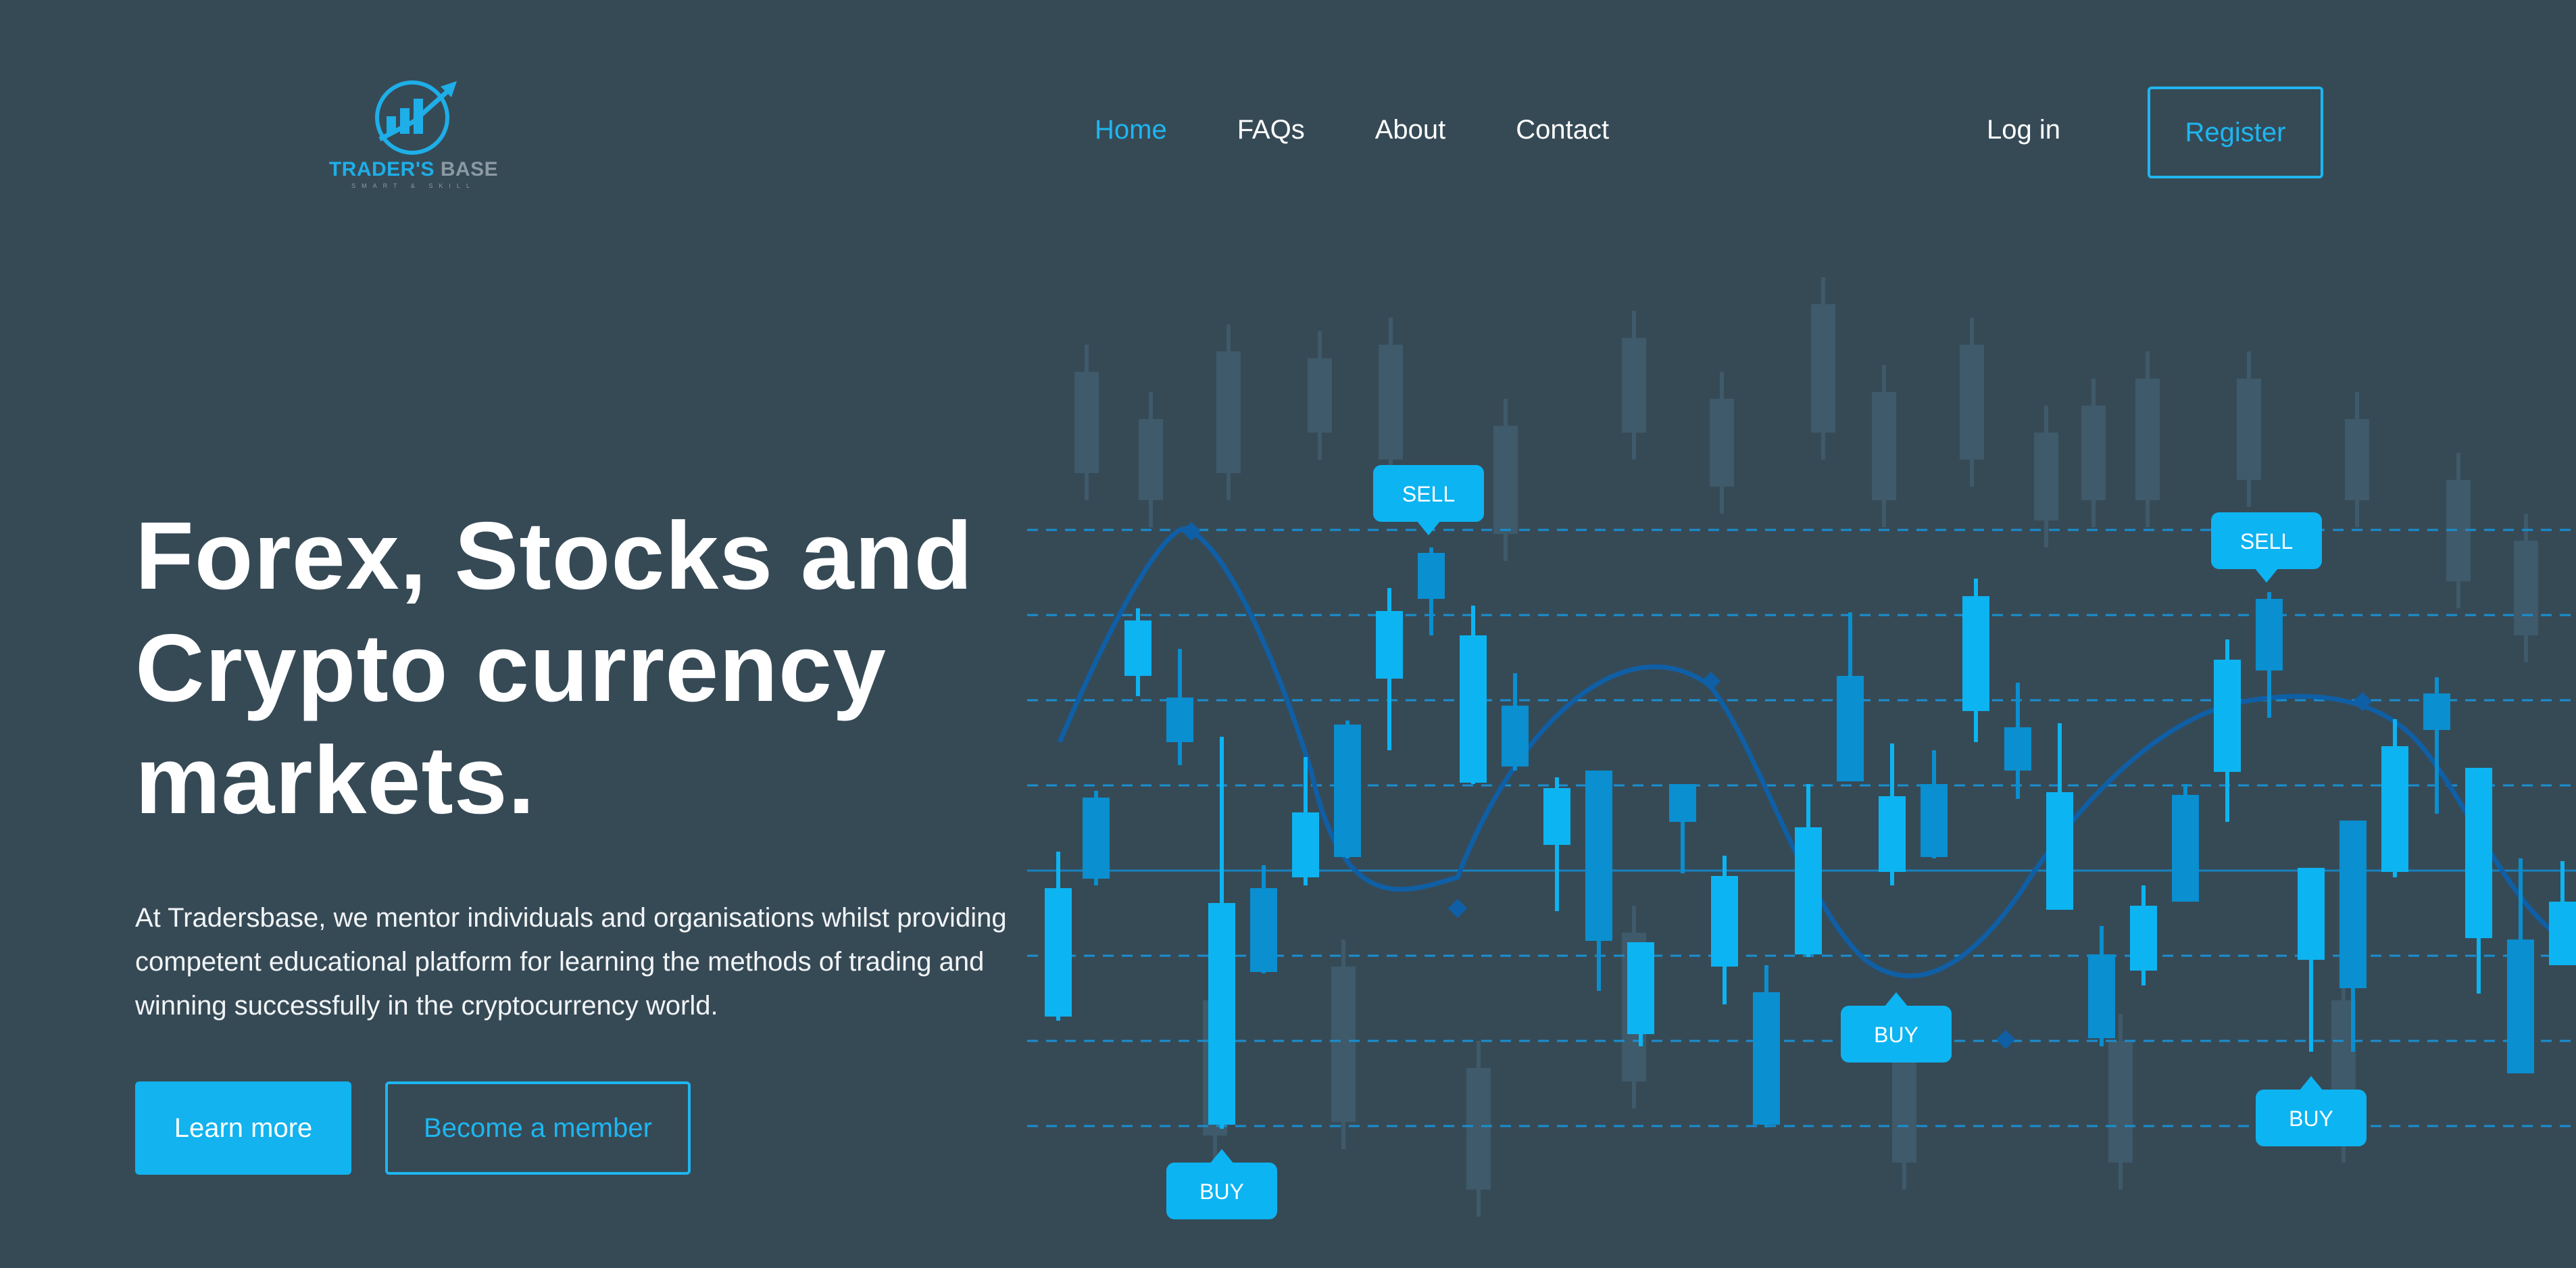  What do you see at coordinates (414, 169) in the screenshot?
I see `logo-wordmark: TRADER'S BASE` at bounding box center [414, 169].